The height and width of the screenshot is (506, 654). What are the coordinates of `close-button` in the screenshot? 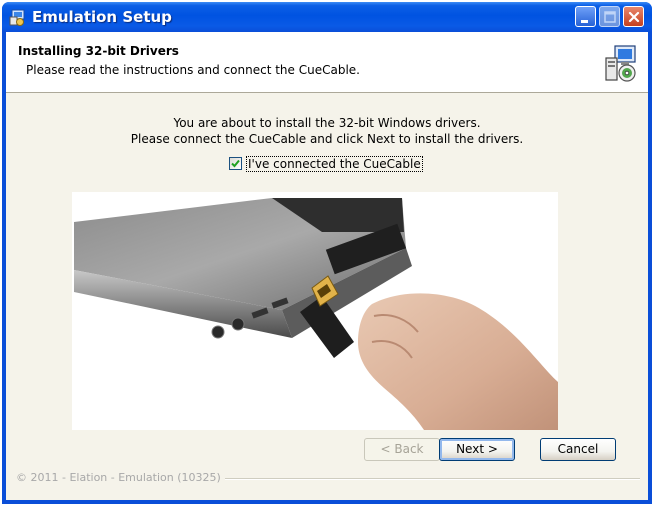 It's located at (633, 16).